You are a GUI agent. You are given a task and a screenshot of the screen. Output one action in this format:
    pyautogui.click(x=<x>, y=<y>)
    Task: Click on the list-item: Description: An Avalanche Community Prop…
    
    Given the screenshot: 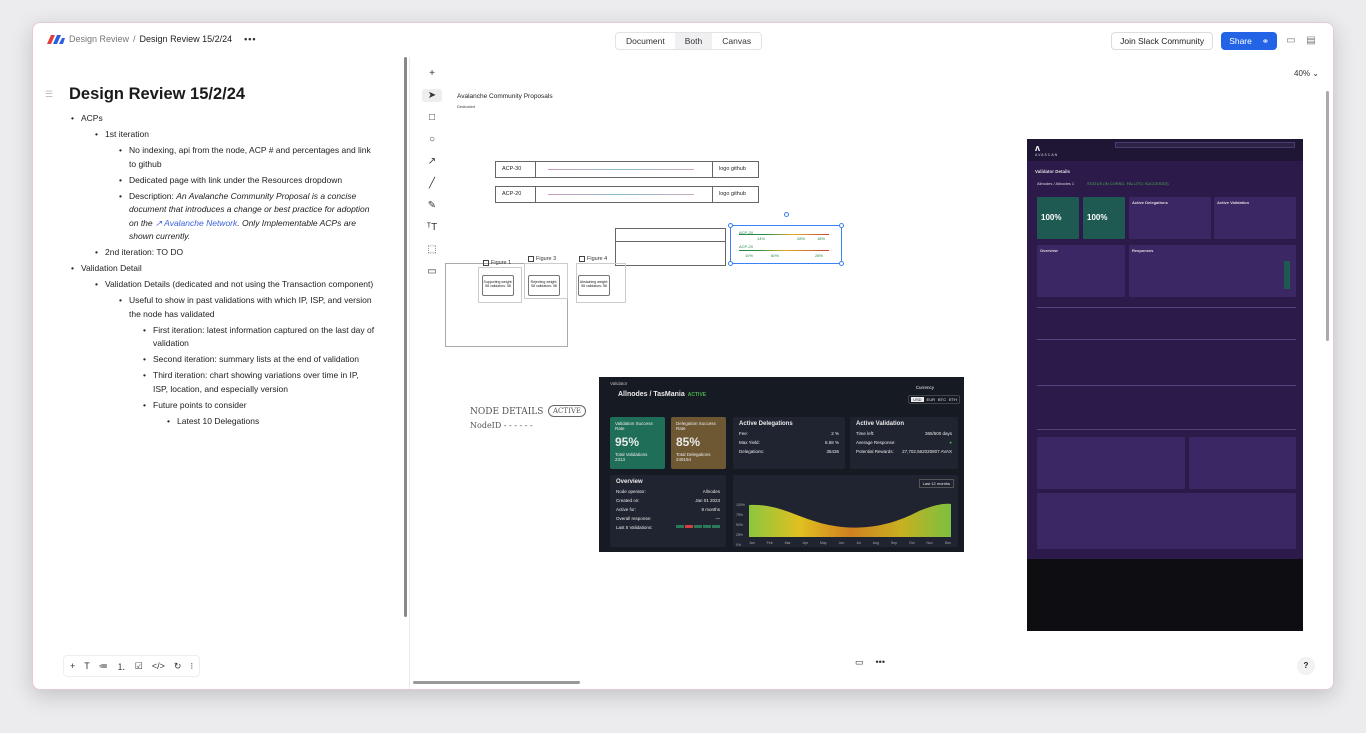 What is the action you would take?
    pyautogui.click(x=246, y=217)
    